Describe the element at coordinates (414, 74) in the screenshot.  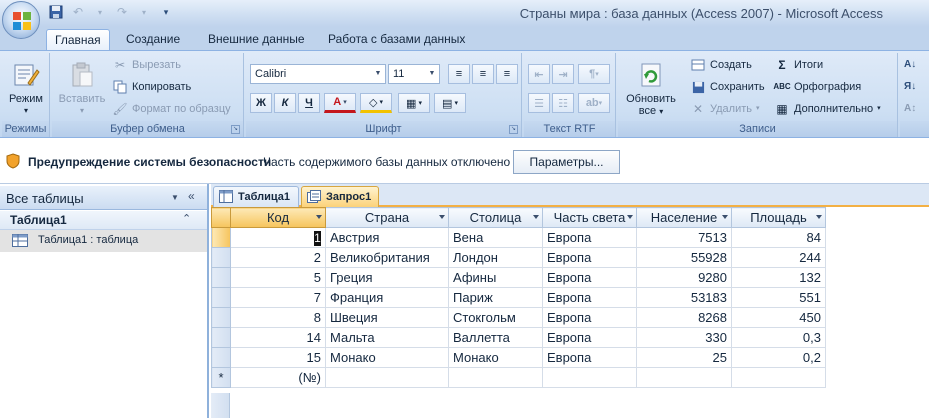
I see `font-size-select: 11 ▼` at that location.